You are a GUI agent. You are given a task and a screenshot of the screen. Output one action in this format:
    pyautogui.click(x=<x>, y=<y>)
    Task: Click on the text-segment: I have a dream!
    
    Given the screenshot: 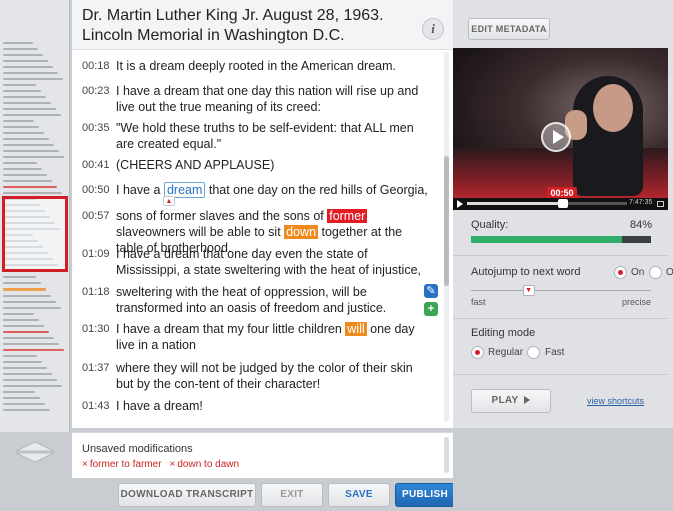 What is the action you would take?
    pyautogui.click(x=159, y=406)
    